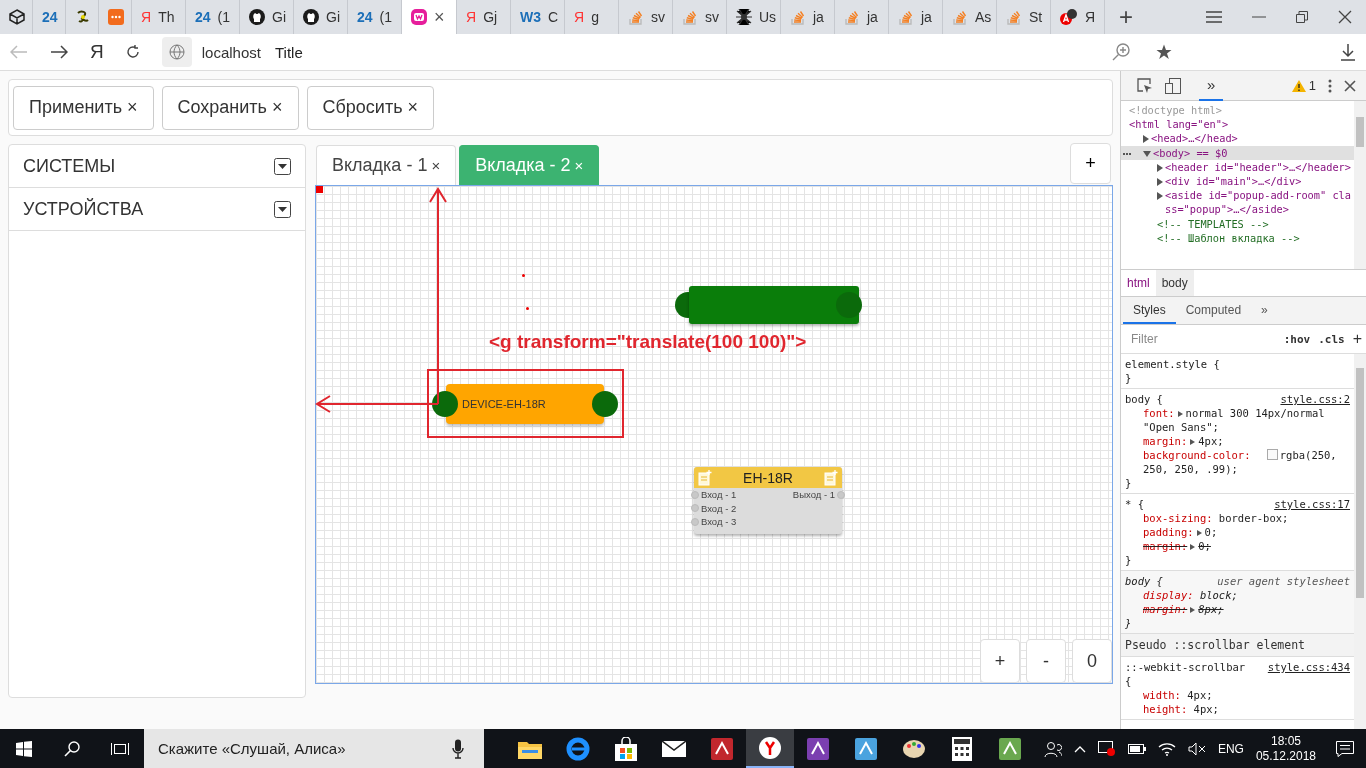 The height and width of the screenshot is (768, 1366). What do you see at coordinates (1120, 52) in the screenshot?
I see `zoom-icon` at bounding box center [1120, 52].